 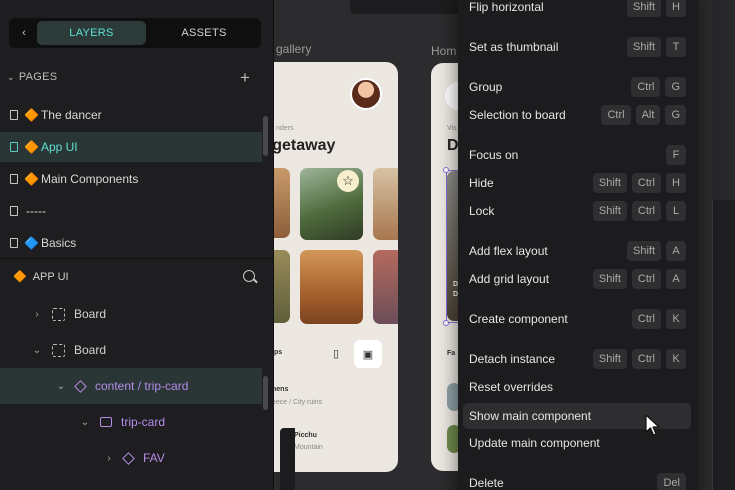 What do you see at coordinates (71, 115) in the screenshot?
I see `page-label: The dancer` at bounding box center [71, 115].